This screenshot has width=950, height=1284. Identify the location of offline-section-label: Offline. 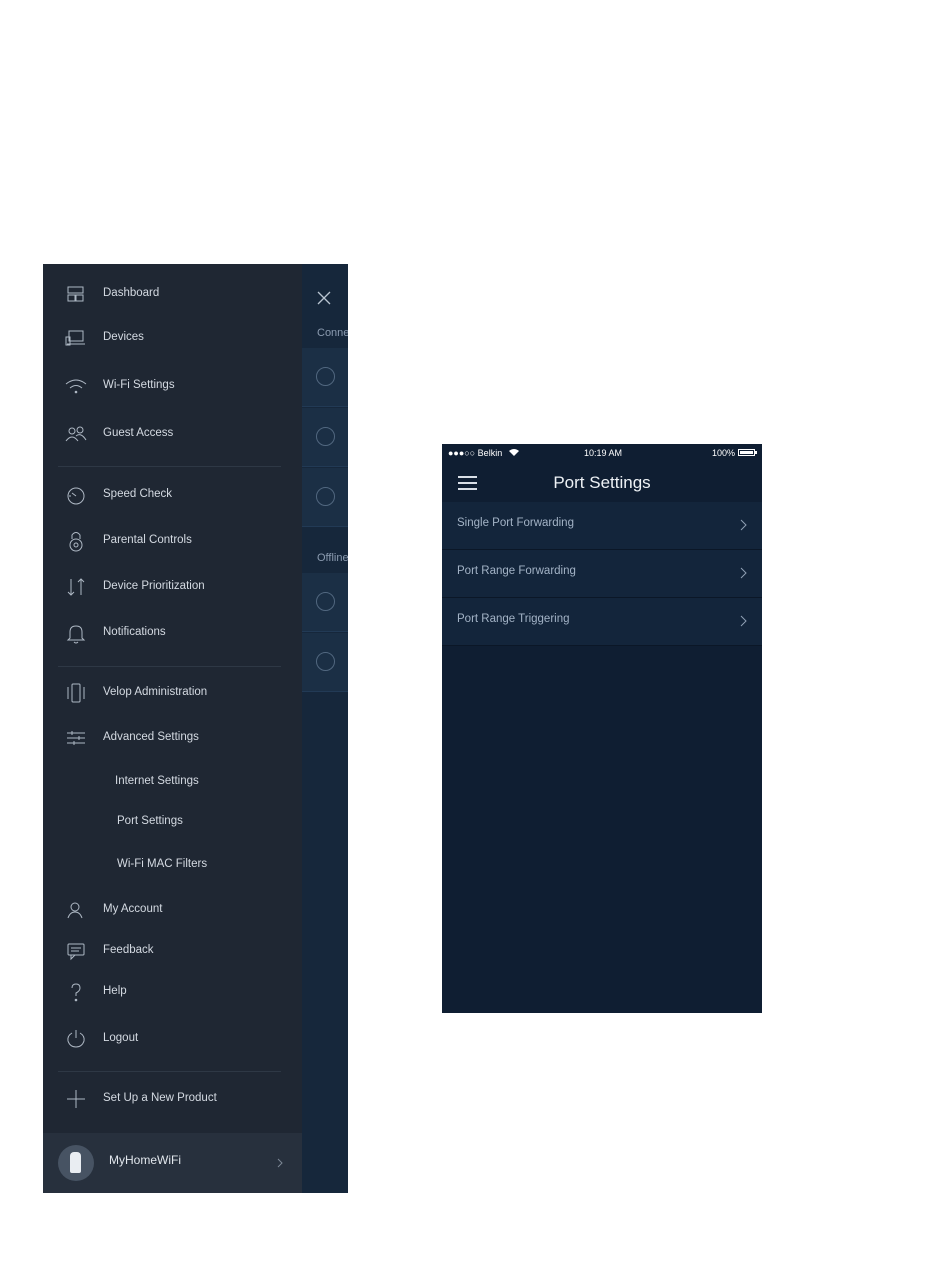
(332, 558).